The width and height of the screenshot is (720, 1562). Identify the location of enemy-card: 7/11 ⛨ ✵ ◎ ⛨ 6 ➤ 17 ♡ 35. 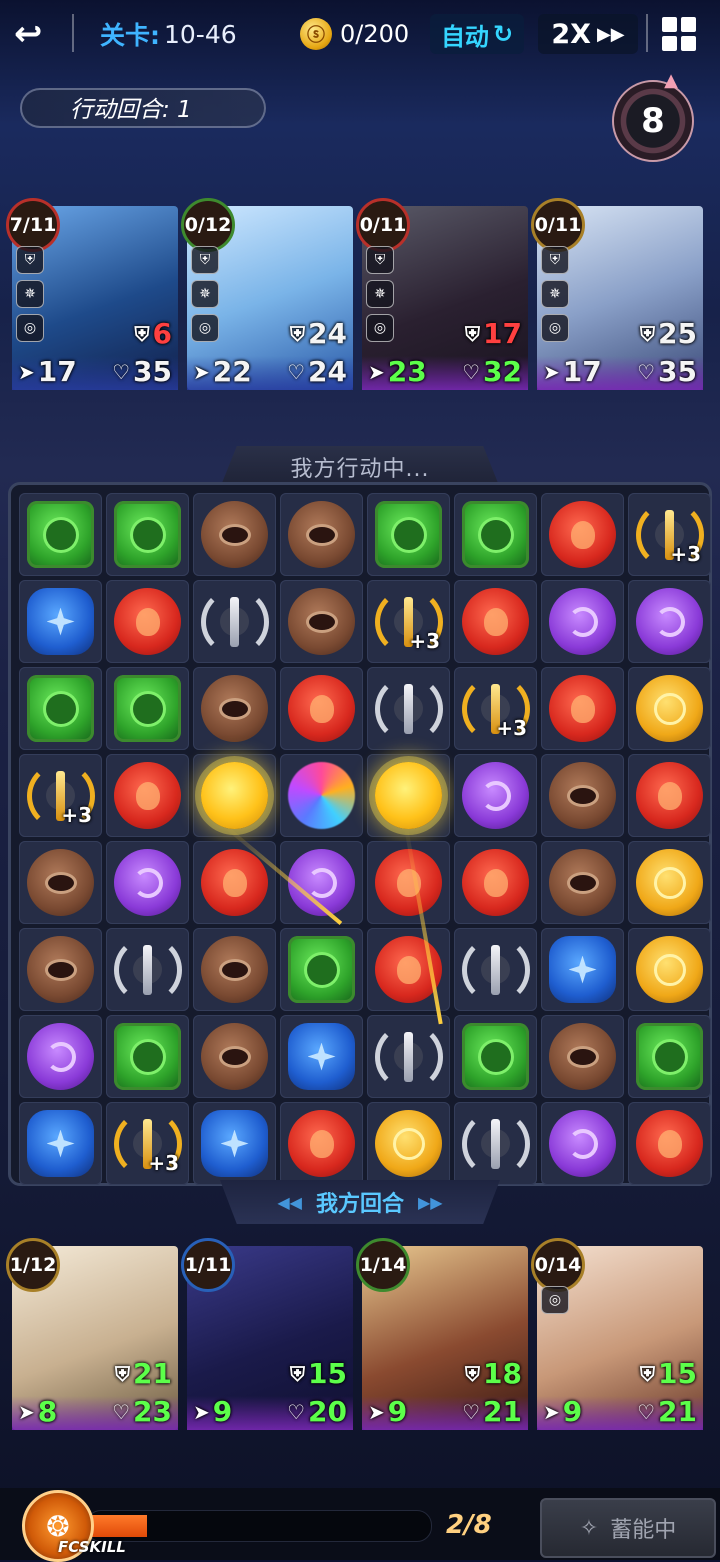
(92, 294).